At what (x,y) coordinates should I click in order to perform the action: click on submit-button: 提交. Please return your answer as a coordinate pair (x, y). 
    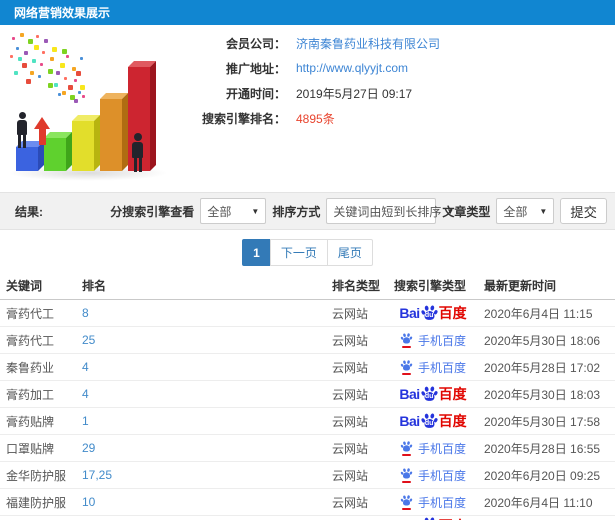
    Looking at the image, I should click on (583, 211).